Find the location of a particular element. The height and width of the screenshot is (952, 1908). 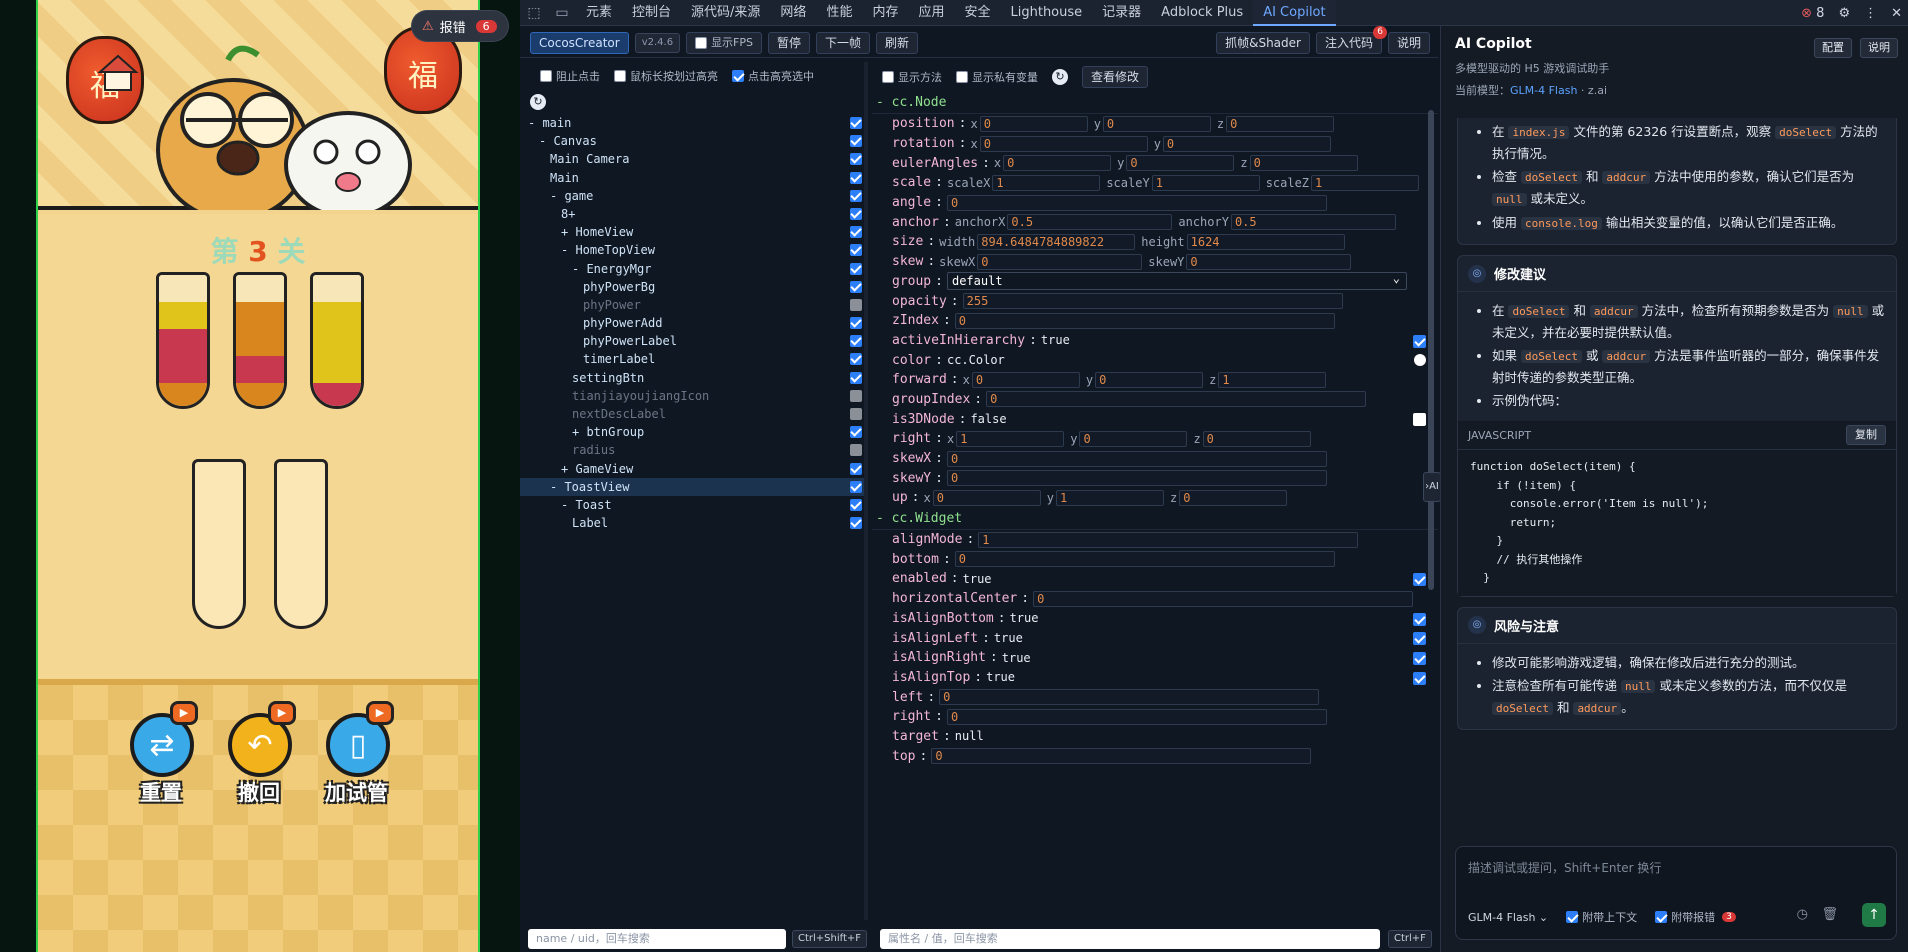

properties-scrollbar is located at coordinates (1431, 350).